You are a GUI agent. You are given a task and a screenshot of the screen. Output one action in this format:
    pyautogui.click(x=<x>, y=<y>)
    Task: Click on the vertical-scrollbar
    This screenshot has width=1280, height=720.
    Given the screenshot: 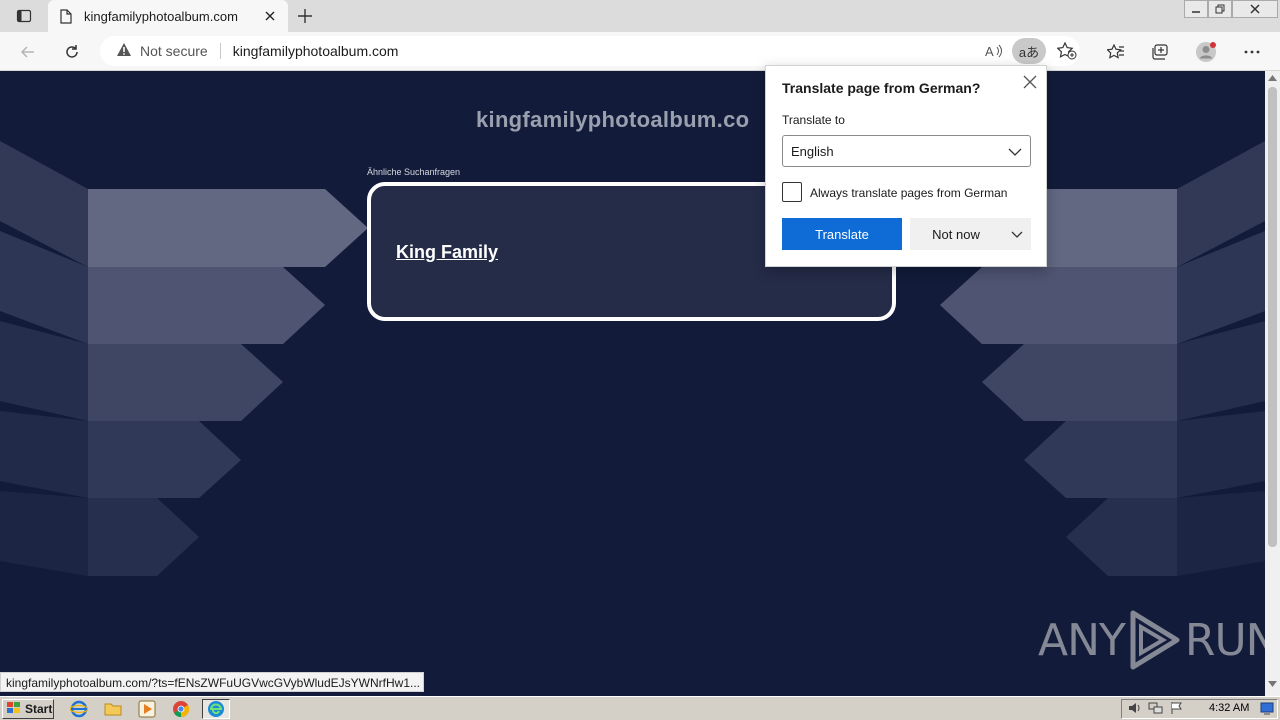 What is the action you would take?
    pyautogui.click(x=1272, y=383)
    